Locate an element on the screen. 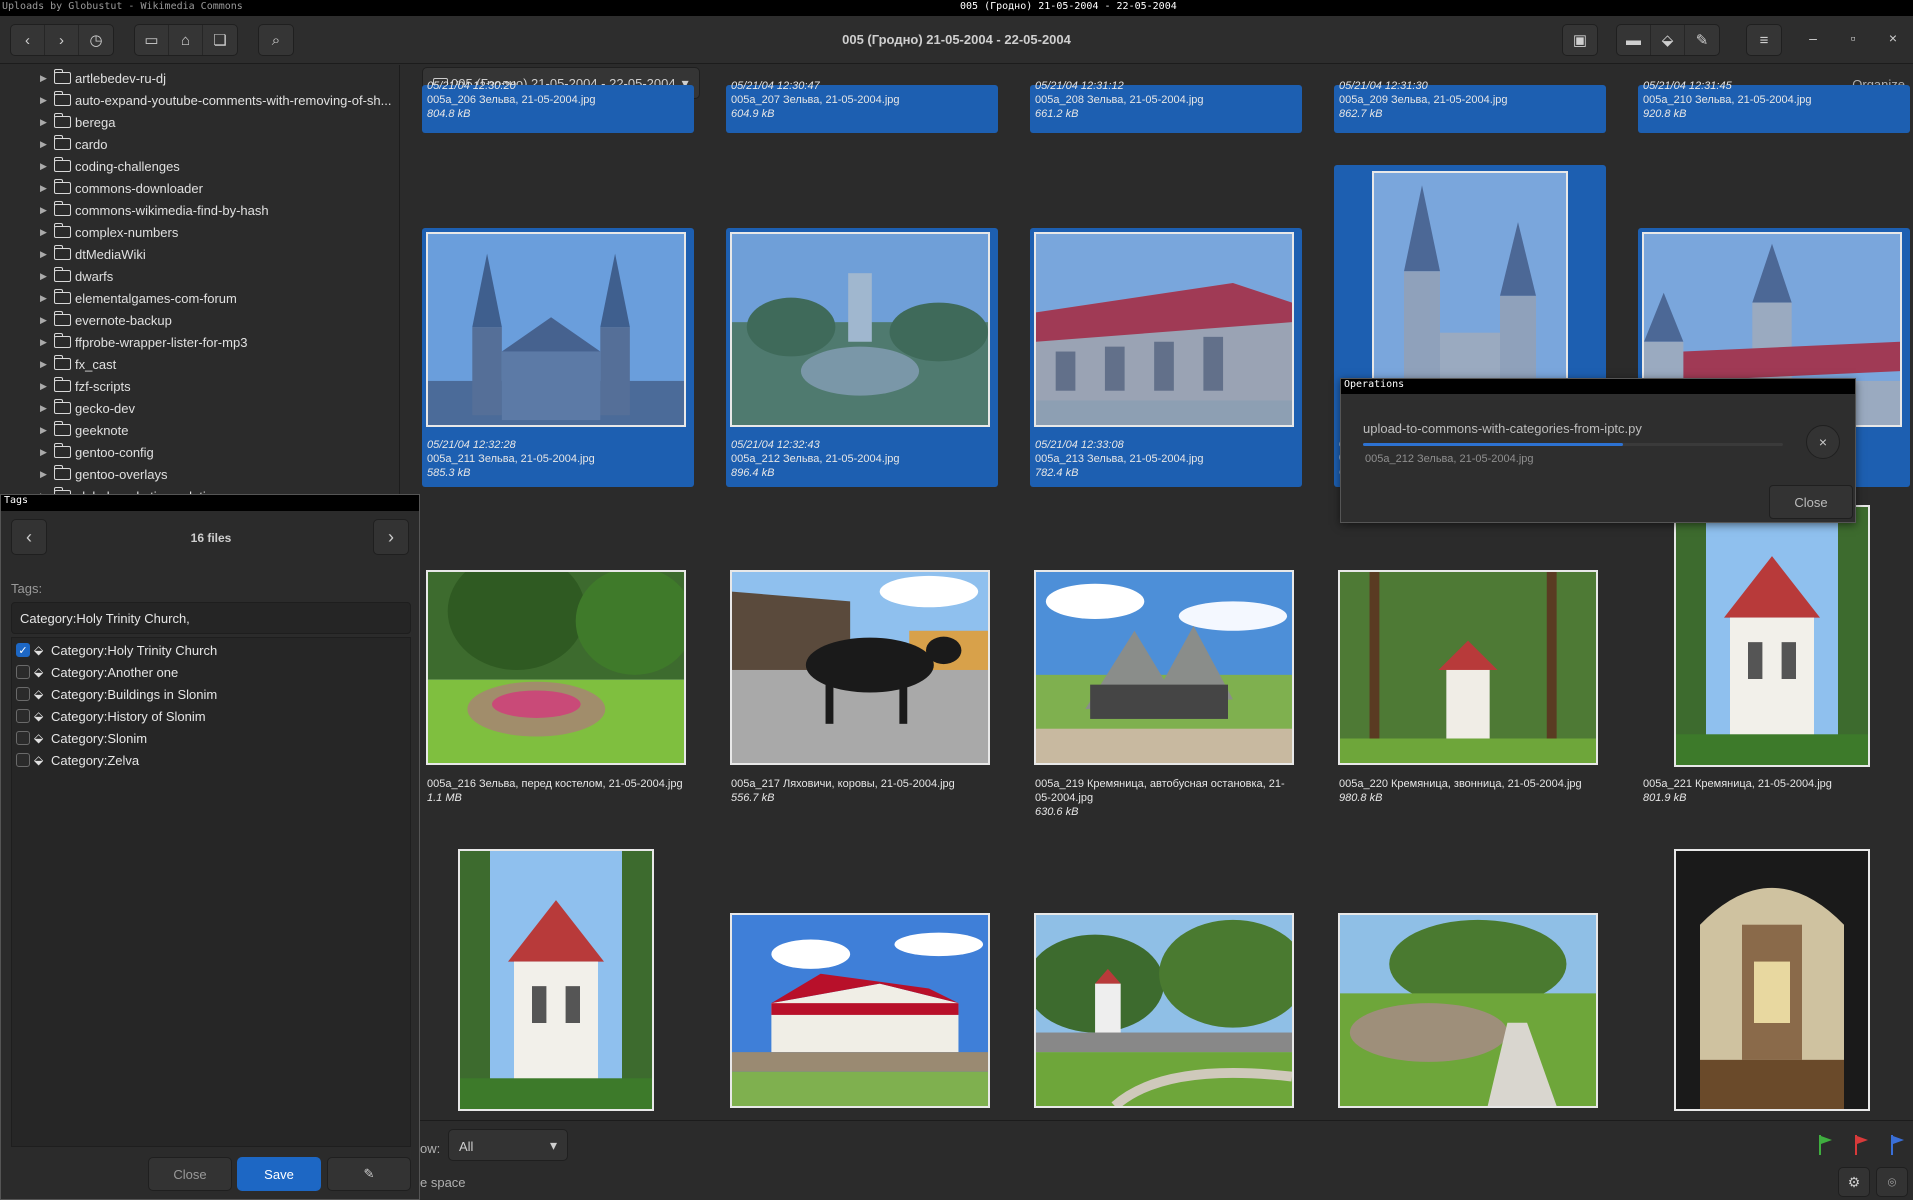  menu-icon: ≡ is located at coordinates (1764, 40).